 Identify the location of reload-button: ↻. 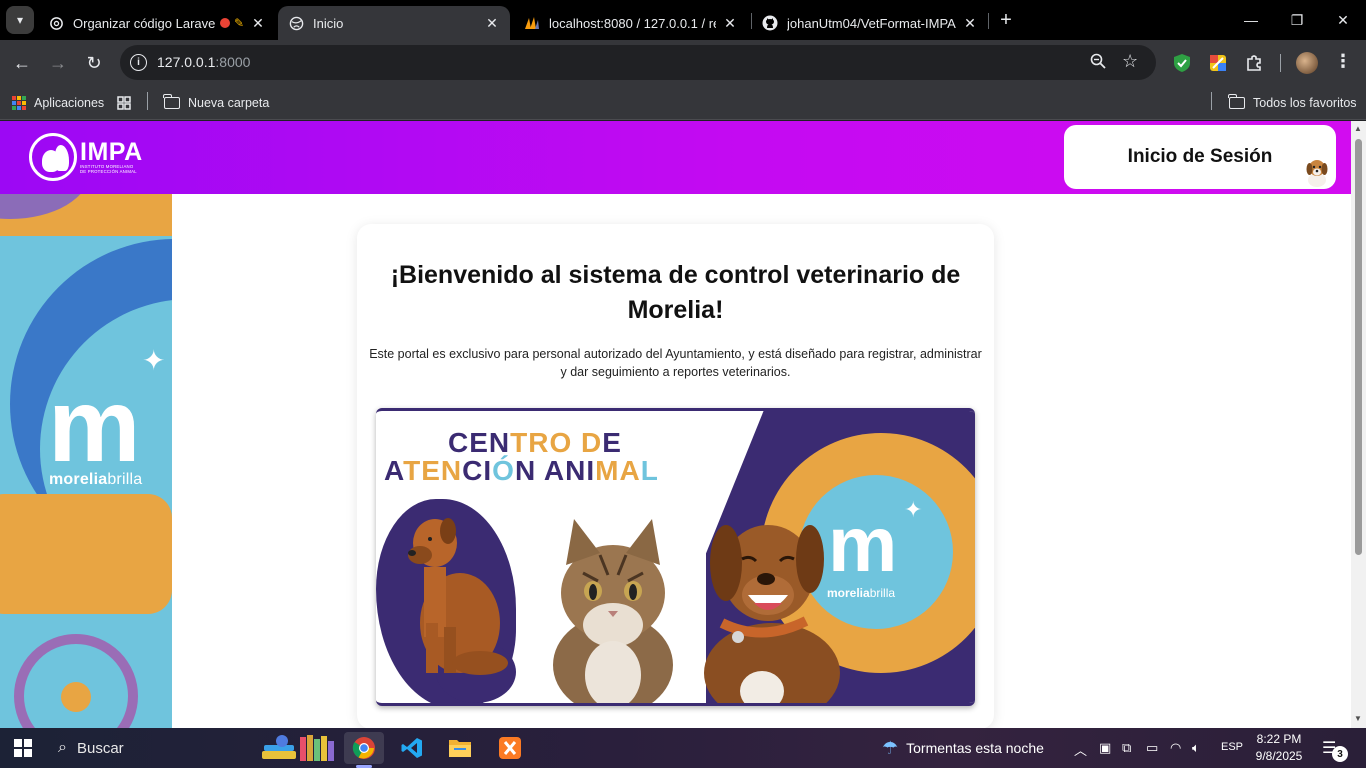
(94, 63).